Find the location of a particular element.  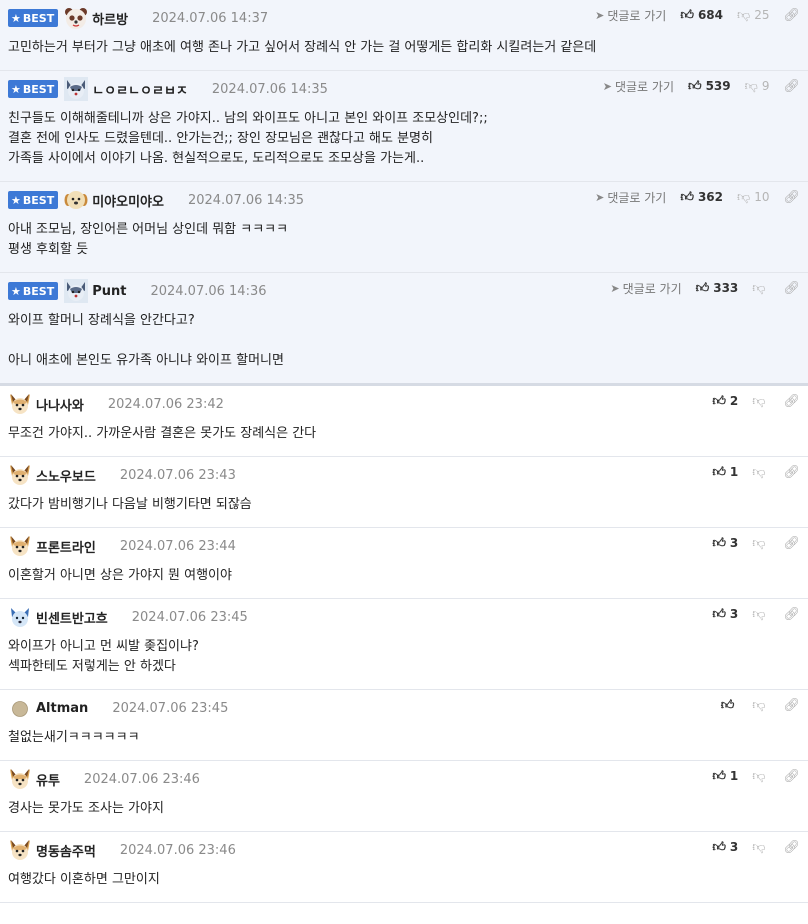

default-circle-avatar is located at coordinates (20, 708).